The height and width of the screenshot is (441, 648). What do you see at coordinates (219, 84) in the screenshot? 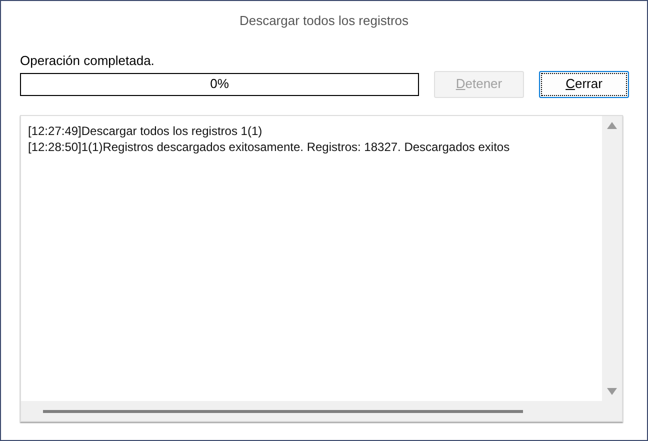
I see `progress-reading: 0%` at bounding box center [219, 84].